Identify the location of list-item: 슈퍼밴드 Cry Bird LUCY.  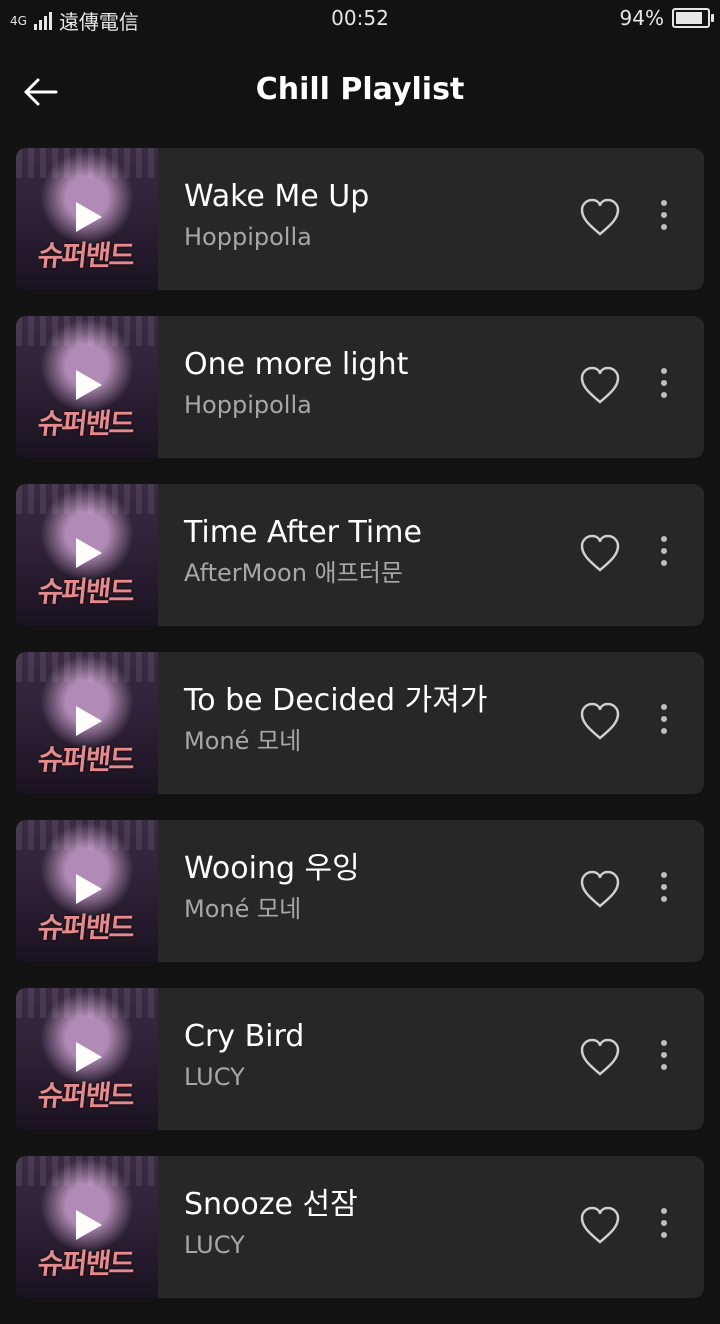
(360, 1059).